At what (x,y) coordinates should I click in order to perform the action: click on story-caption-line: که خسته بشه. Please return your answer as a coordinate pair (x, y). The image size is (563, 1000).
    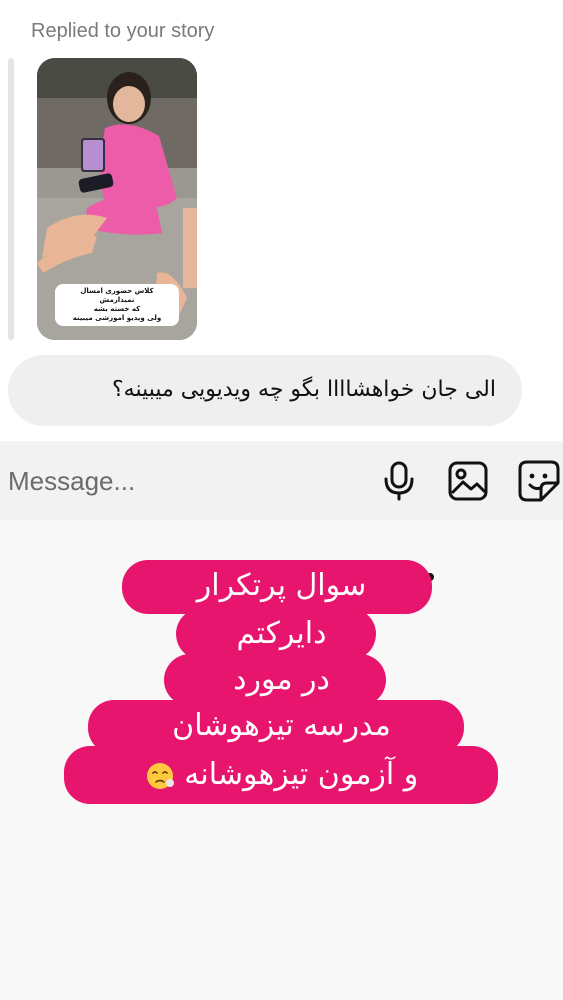
    Looking at the image, I should click on (117, 309).